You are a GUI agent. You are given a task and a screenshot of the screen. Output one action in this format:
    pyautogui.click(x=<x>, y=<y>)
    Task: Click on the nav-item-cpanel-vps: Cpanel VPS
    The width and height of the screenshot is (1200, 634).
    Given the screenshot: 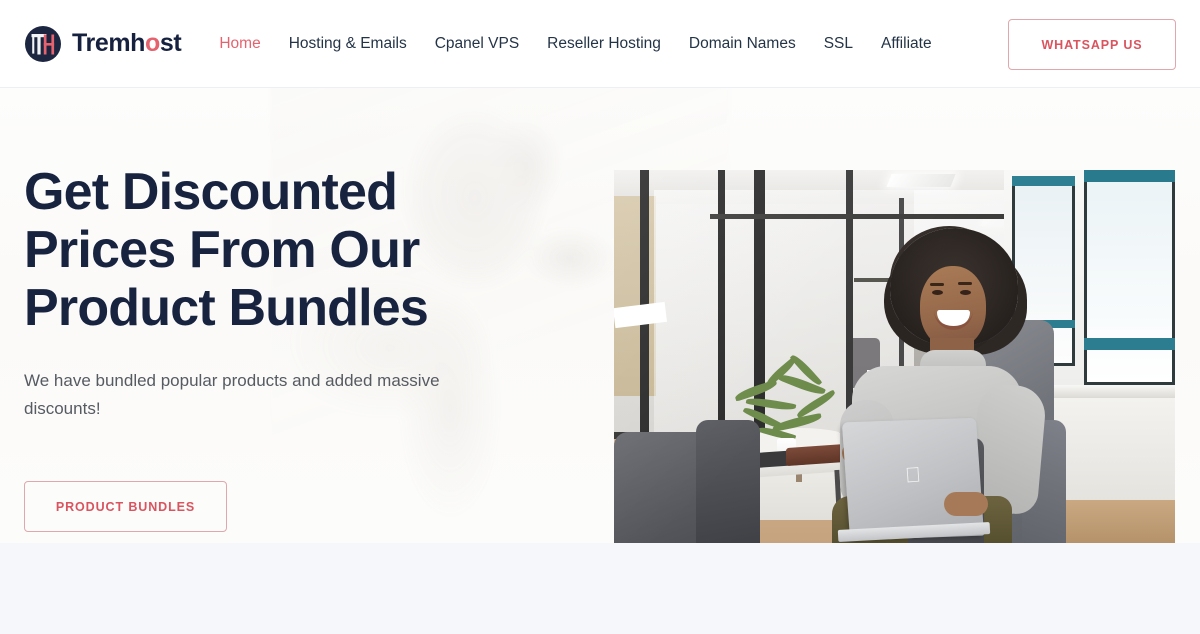 What is the action you would take?
    pyautogui.click(x=477, y=44)
    